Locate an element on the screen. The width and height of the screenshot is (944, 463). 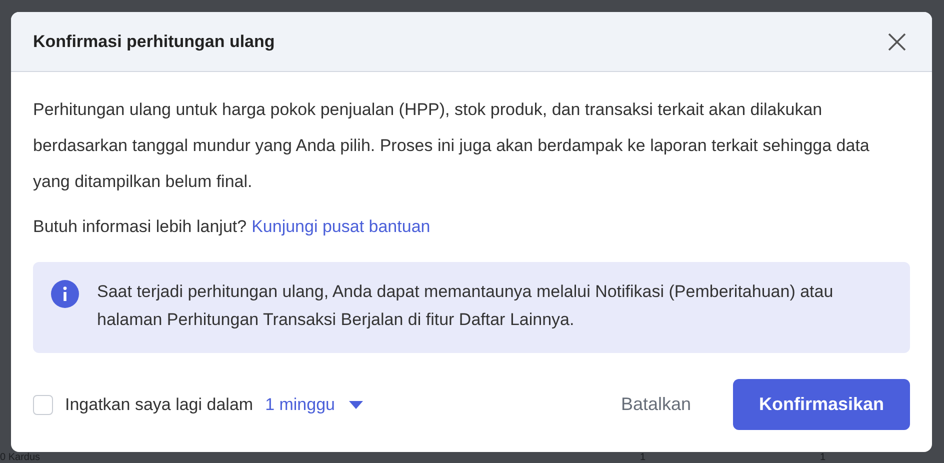
dialog-title: Konfirmasi perhitungan ulang is located at coordinates (154, 41).